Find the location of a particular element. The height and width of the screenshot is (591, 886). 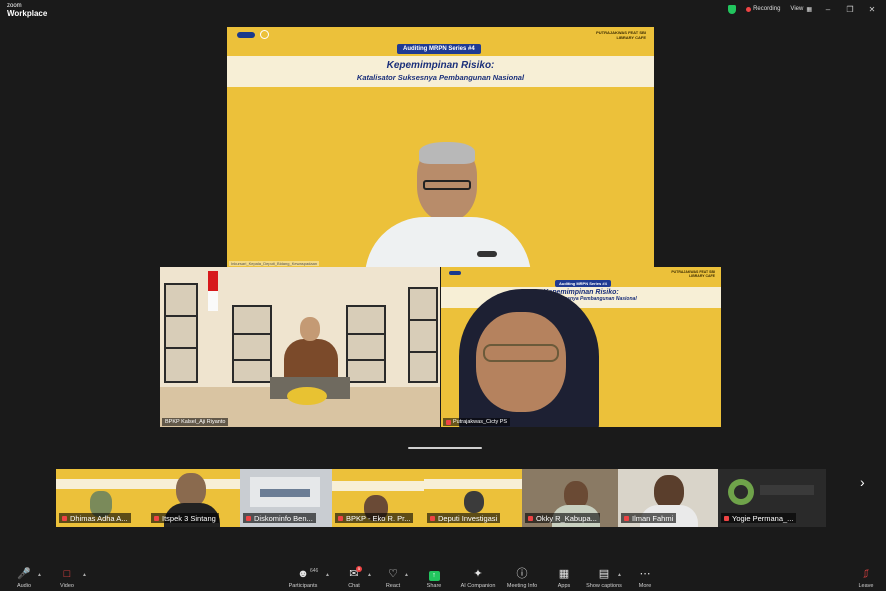

more-label: More is located at coordinates (645, 586).